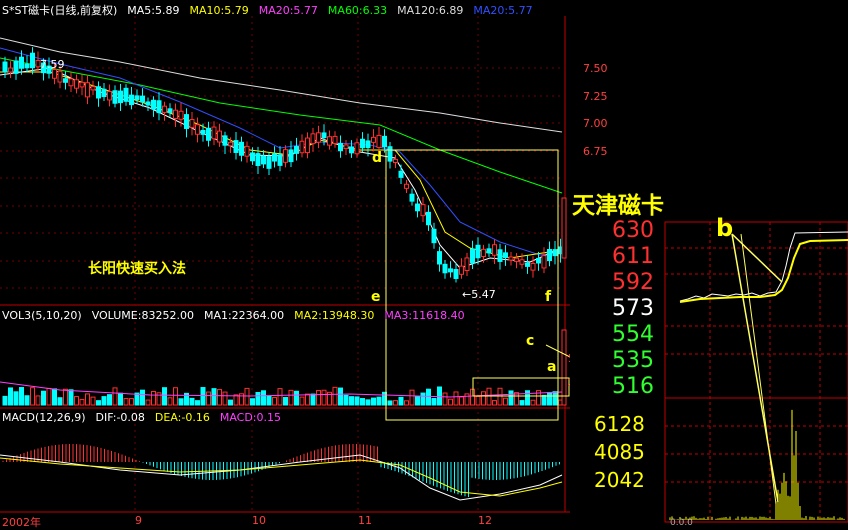 Image resolution: width=848 pixels, height=530 pixels. What do you see at coordinates (633, 386) in the screenshot?
I see `inset-price-516: 516` at bounding box center [633, 386].